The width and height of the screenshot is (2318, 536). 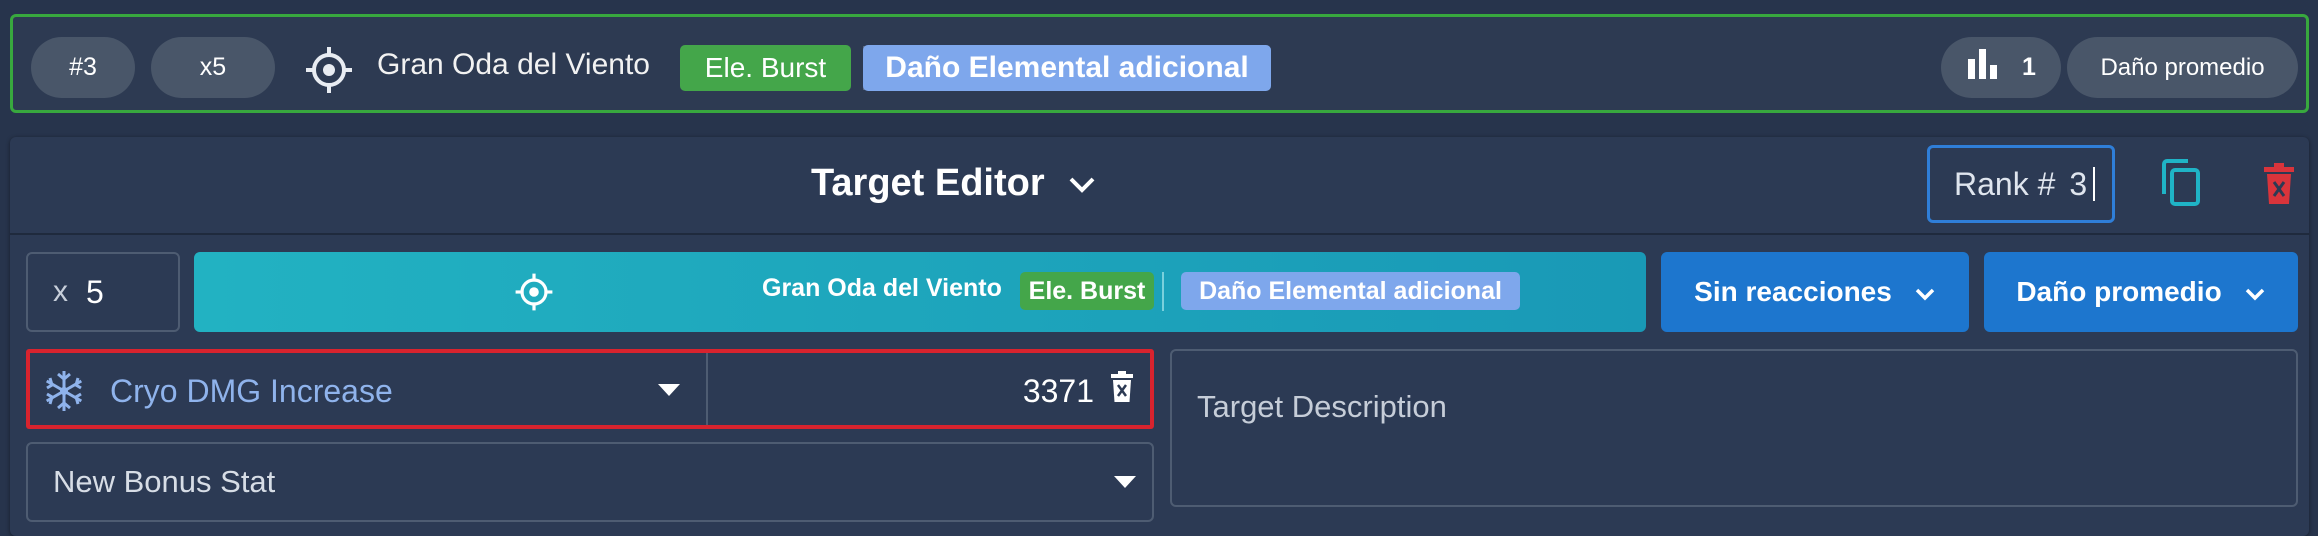 I want to click on snowflake-icon, so click(x=64, y=393).